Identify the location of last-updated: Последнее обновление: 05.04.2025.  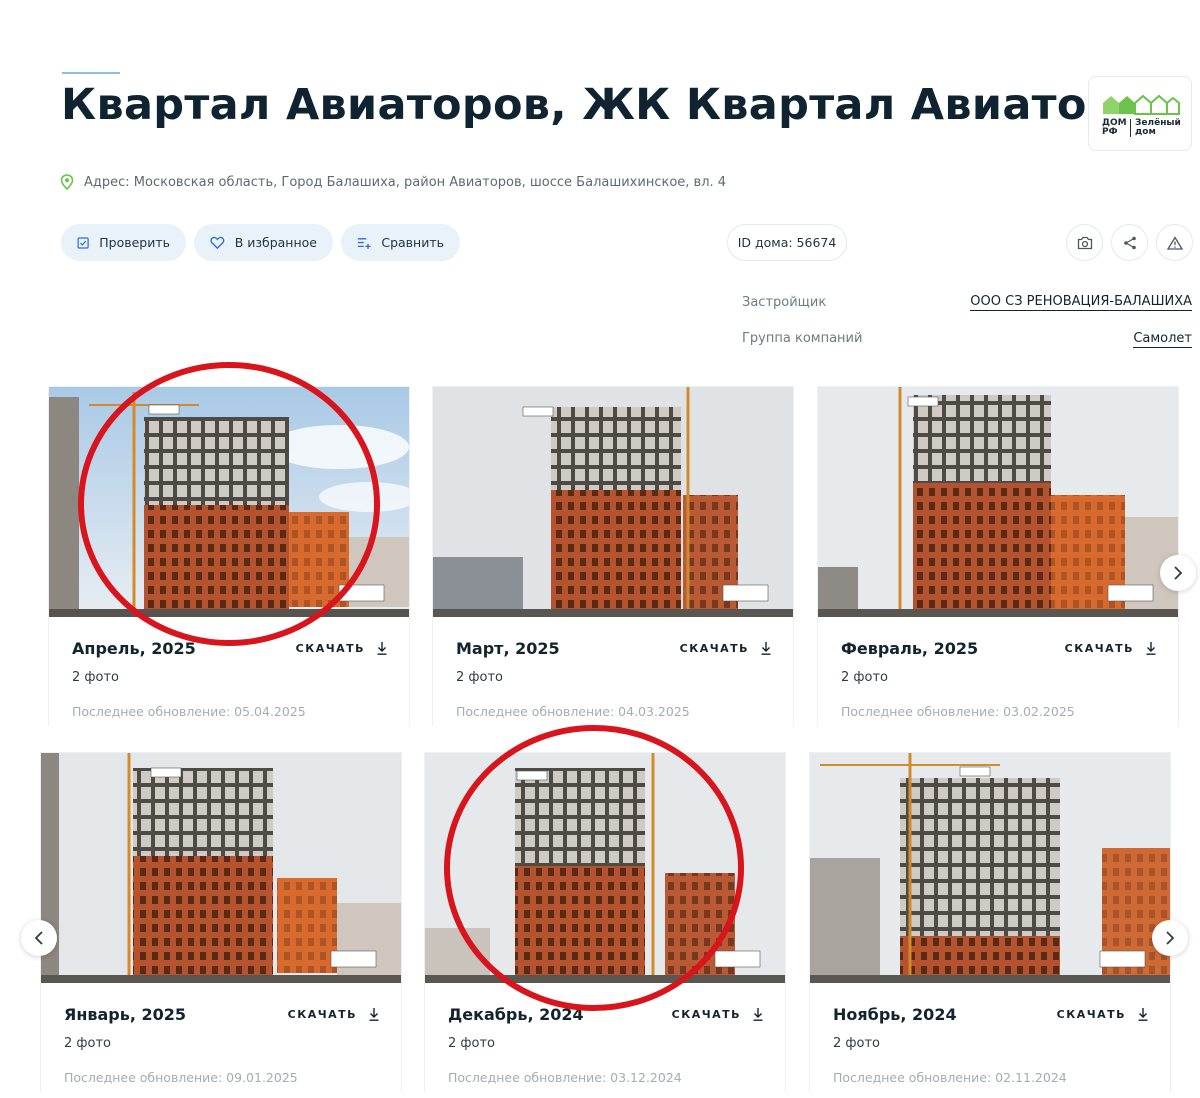
(189, 711).